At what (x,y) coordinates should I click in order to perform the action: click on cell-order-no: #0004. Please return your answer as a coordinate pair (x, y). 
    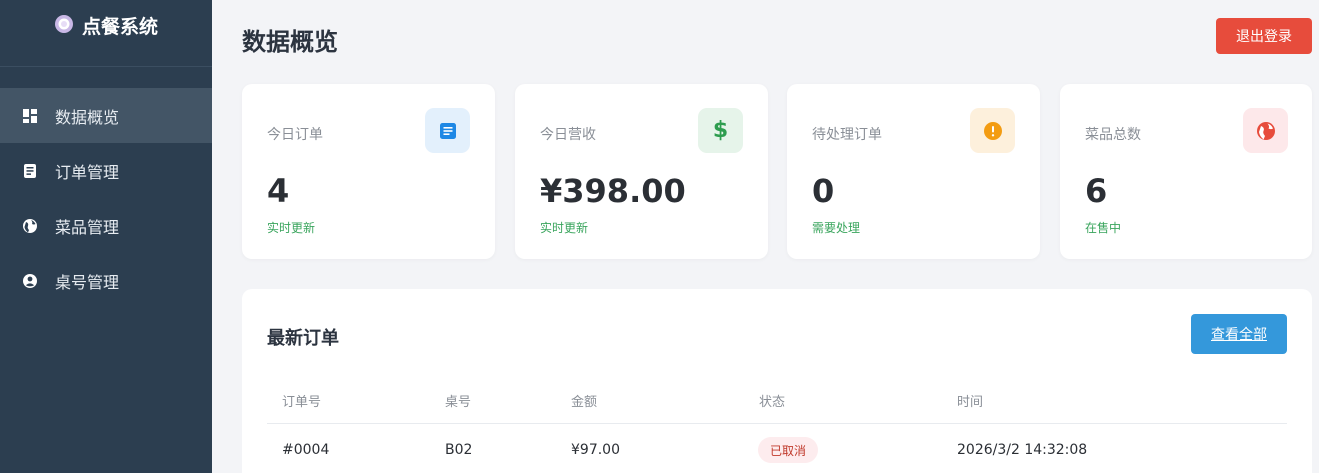
    Looking at the image, I should click on (306, 450).